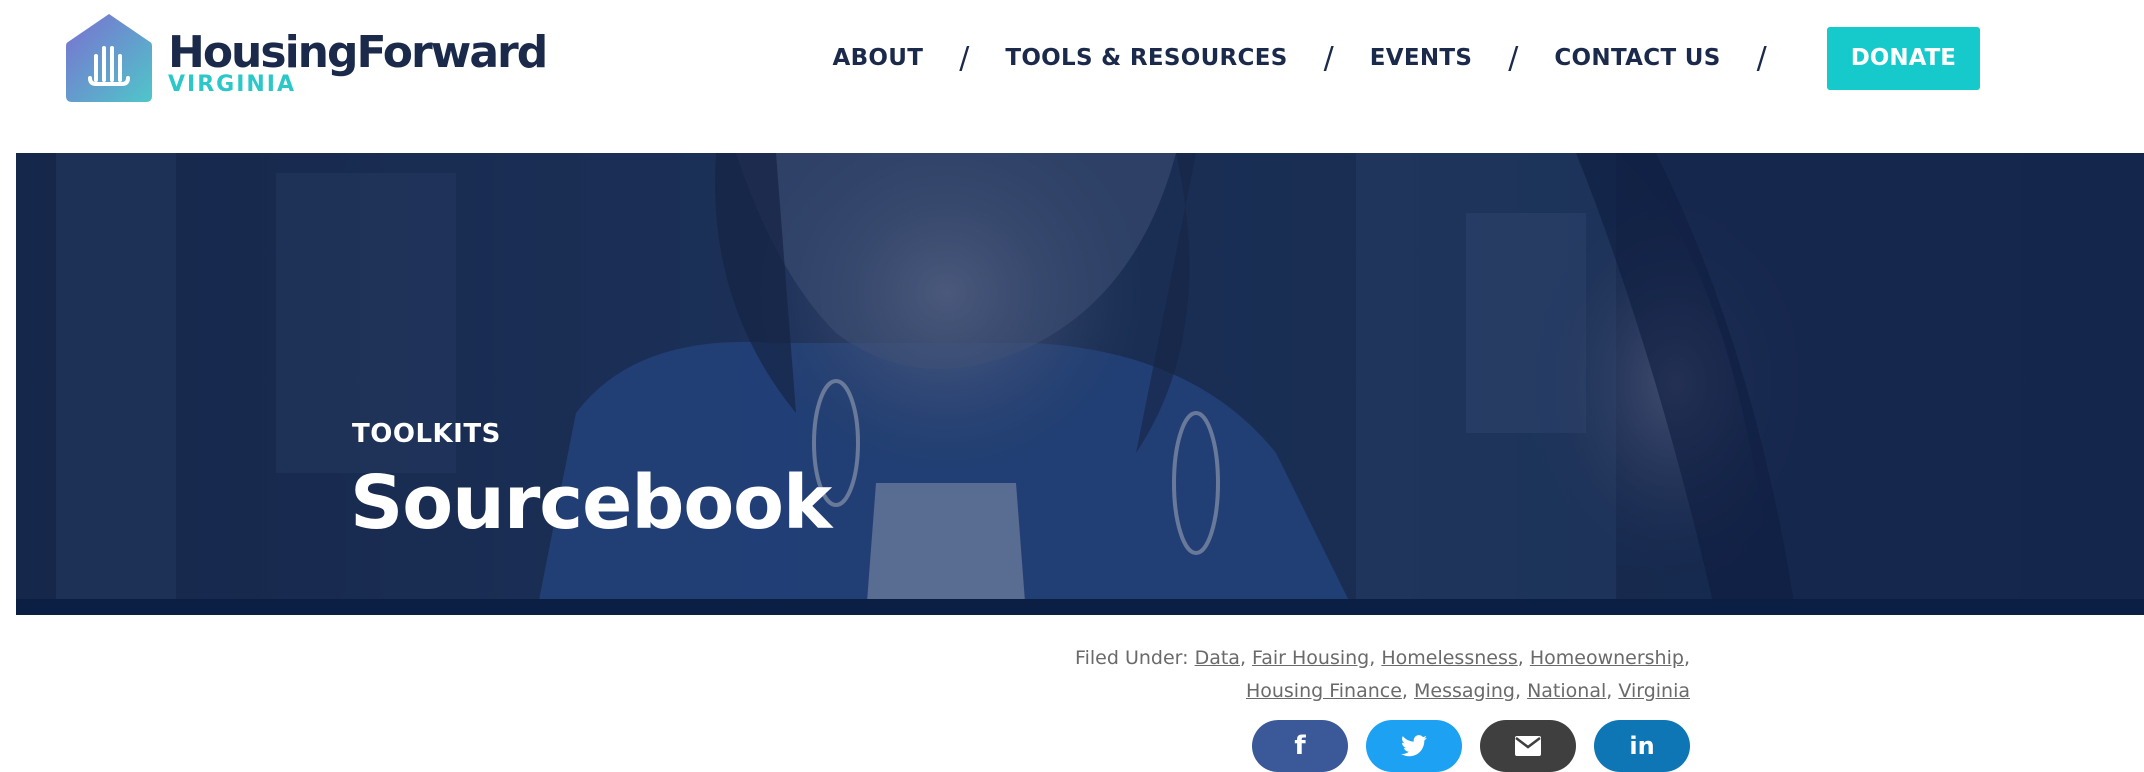 The height and width of the screenshot is (772, 2144). Describe the element at coordinates (1080, 607) in the screenshot. I see `hero-bottom-bar` at that location.